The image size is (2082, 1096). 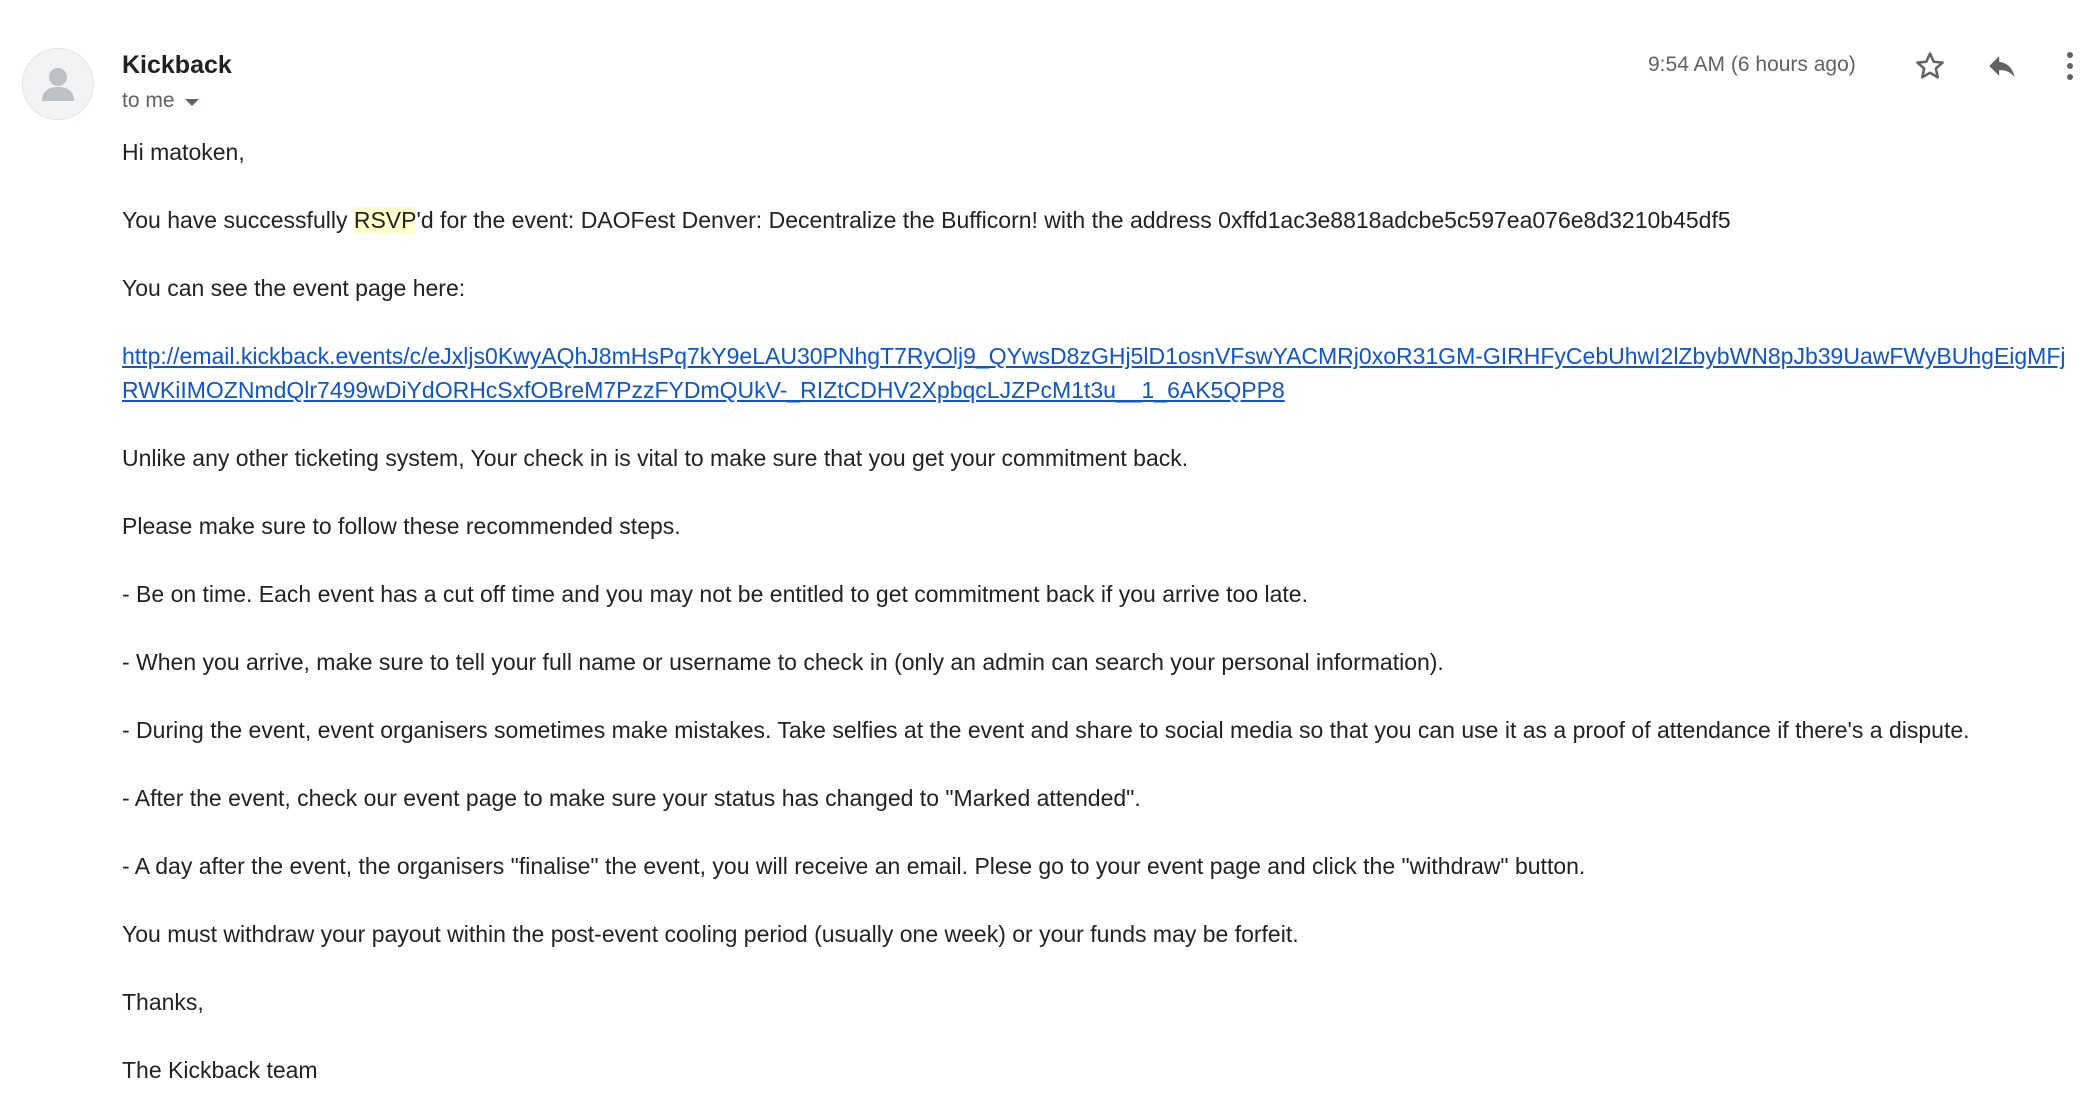 What do you see at coordinates (294, 288) in the screenshot?
I see `event-page-intro: You can see the event page here:` at bounding box center [294, 288].